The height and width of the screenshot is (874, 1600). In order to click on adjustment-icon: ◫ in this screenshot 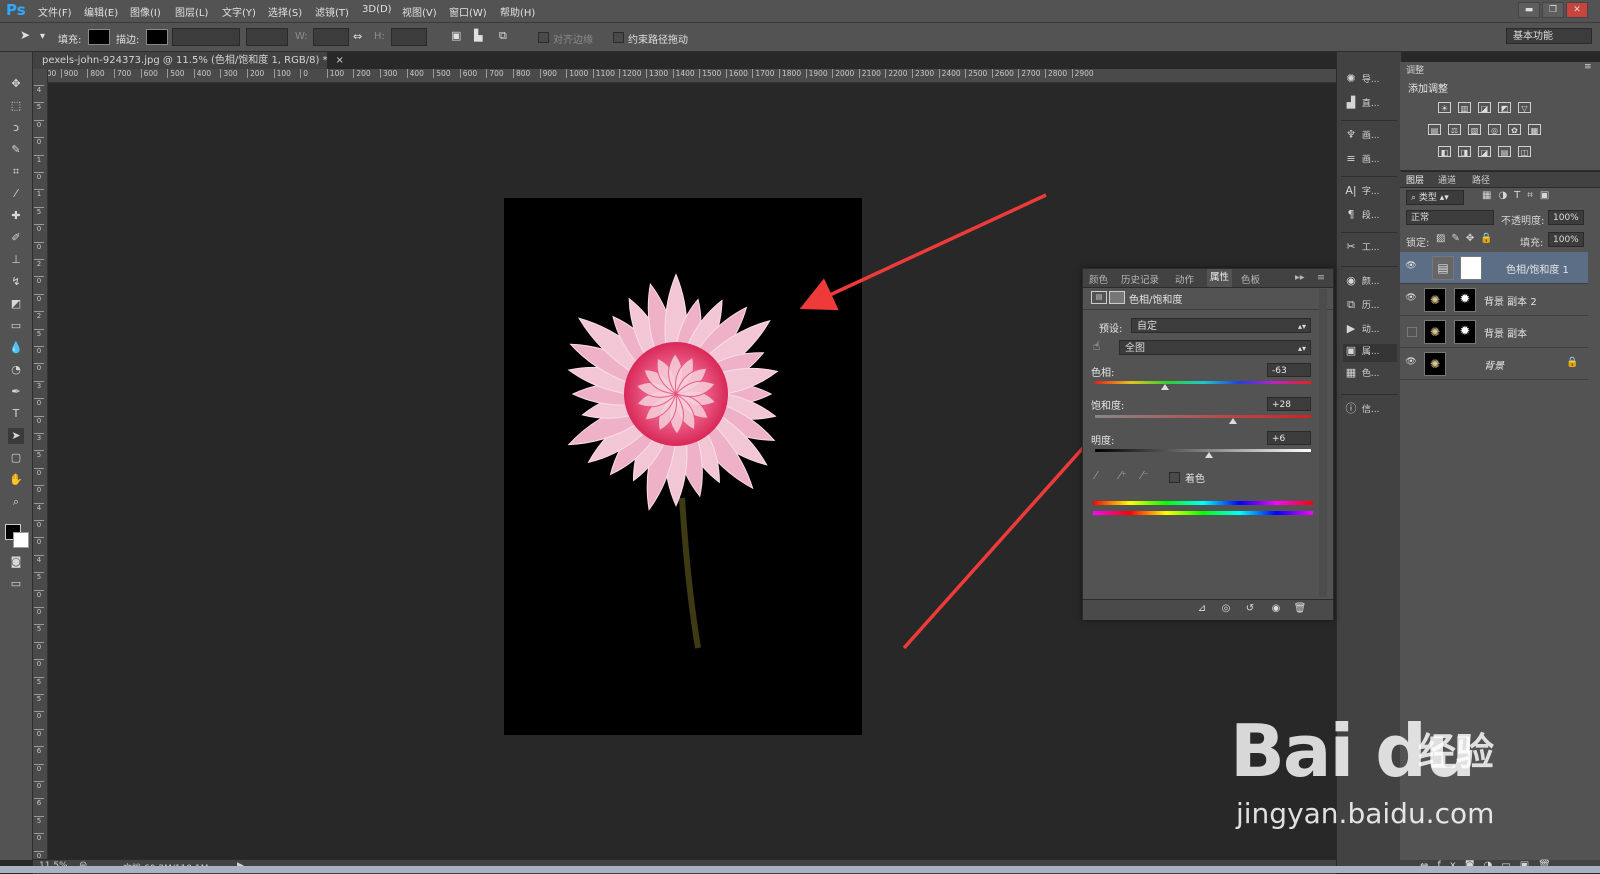, I will do `click(1524, 151)`.